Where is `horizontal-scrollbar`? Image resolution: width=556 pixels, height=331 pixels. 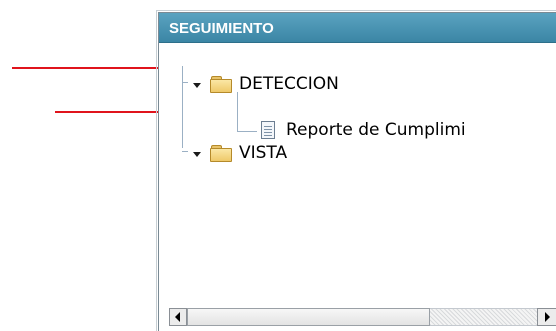 horizontal-scrollbar is located at coordinates (357, 316).